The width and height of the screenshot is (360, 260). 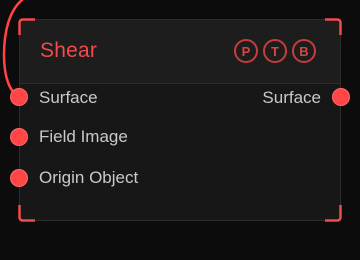 I want to click on badge-t-icon: T, so click(x=275, y=51).